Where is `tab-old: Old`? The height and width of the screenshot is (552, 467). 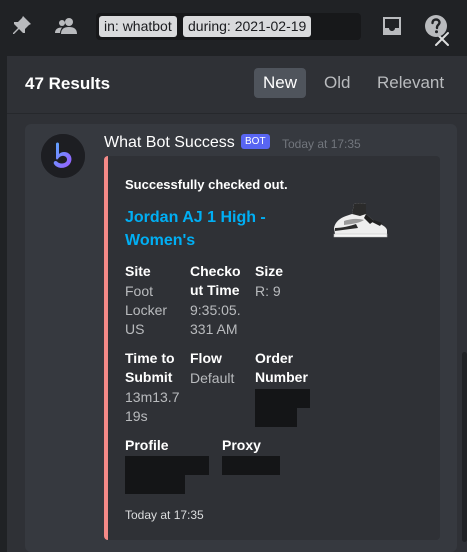
tab-old: Old is located at coordinates (337, 83).